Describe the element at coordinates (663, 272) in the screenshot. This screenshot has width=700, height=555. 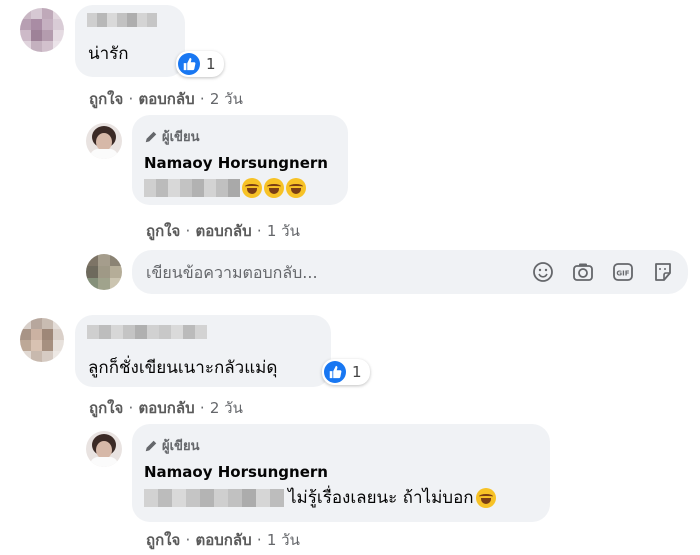
I see `sticker-icon` at that location.